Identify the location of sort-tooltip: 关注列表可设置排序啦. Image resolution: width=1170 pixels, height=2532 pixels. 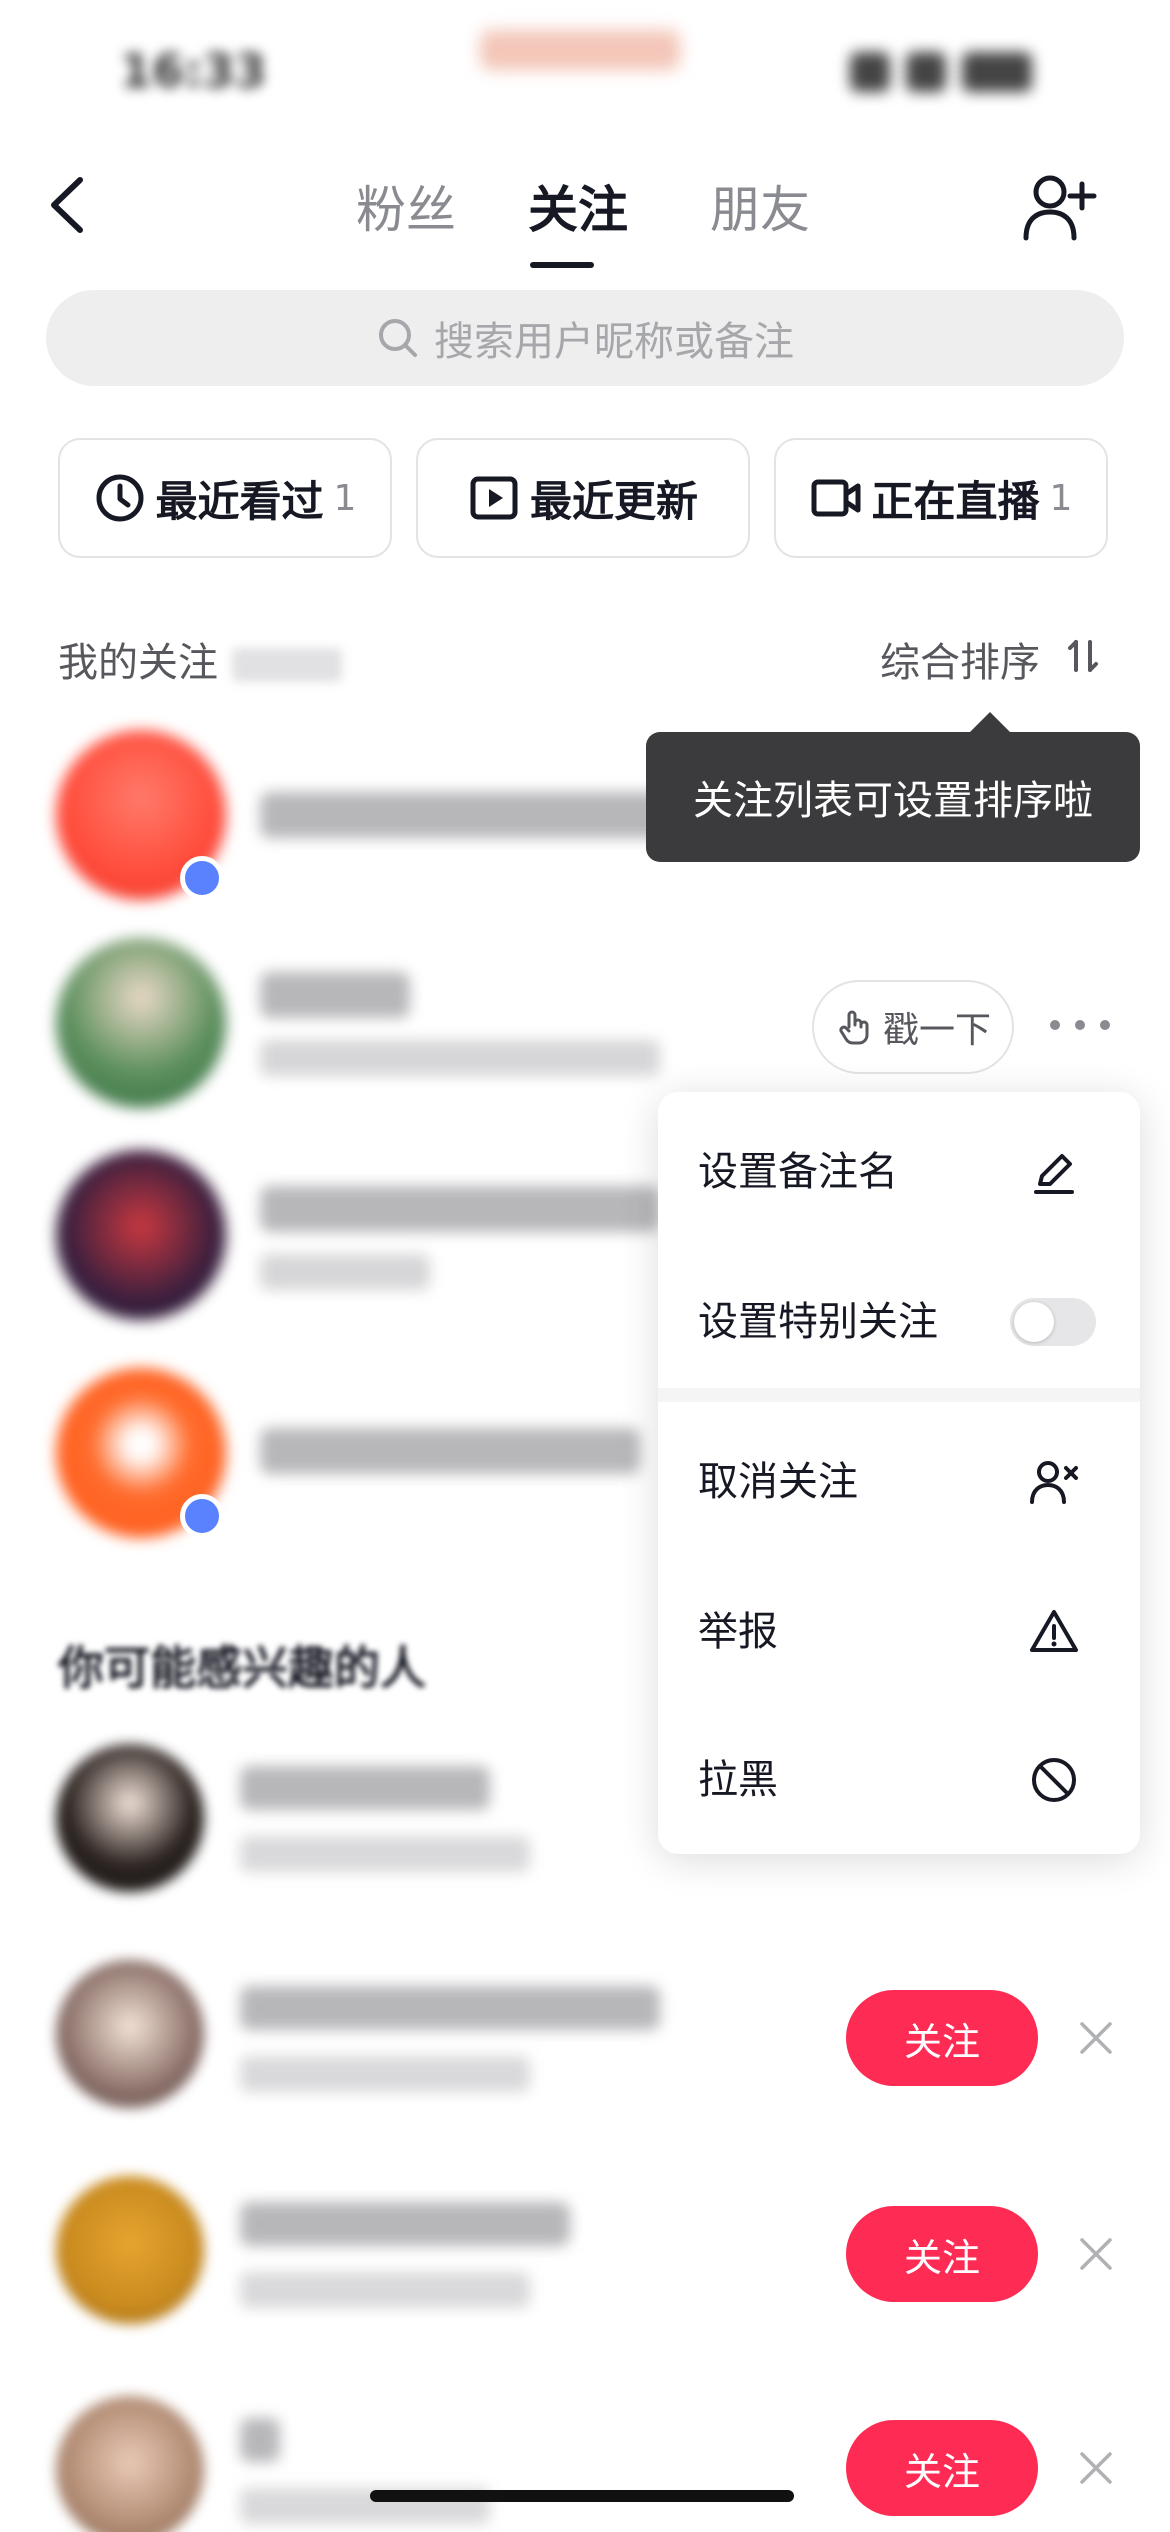
(893, 797).